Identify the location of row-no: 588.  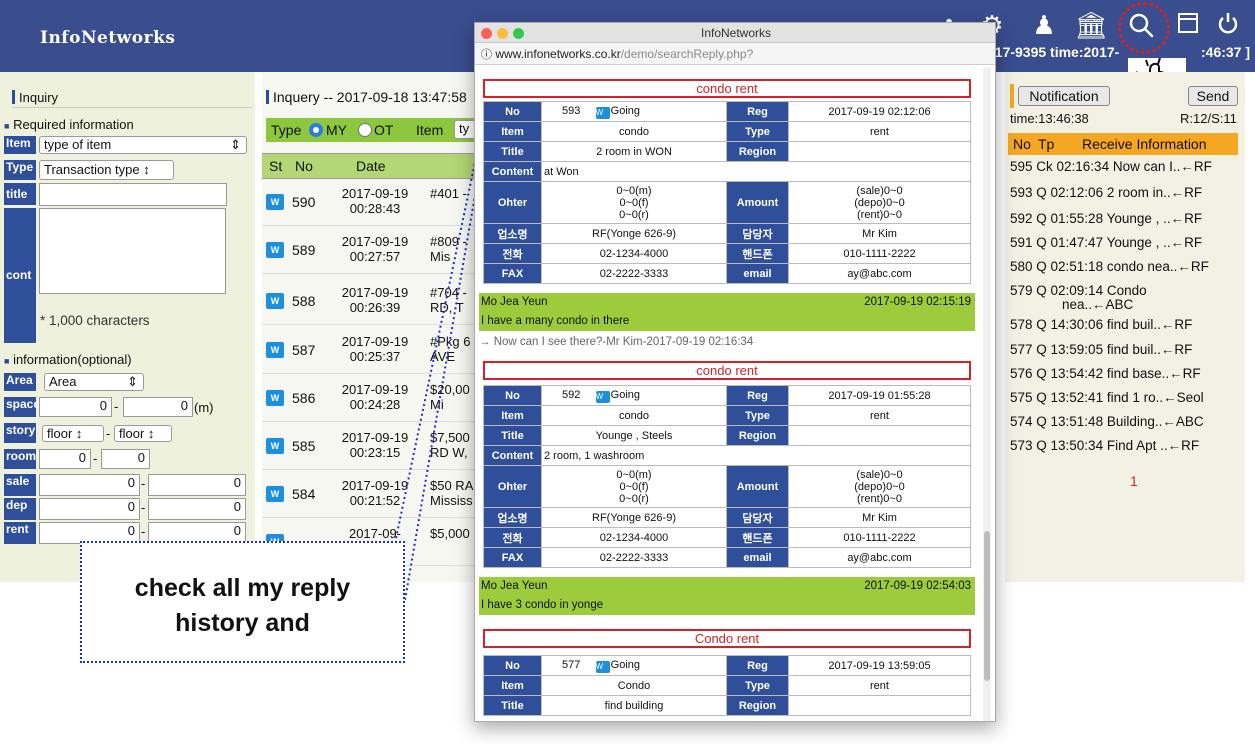
(304, 301).